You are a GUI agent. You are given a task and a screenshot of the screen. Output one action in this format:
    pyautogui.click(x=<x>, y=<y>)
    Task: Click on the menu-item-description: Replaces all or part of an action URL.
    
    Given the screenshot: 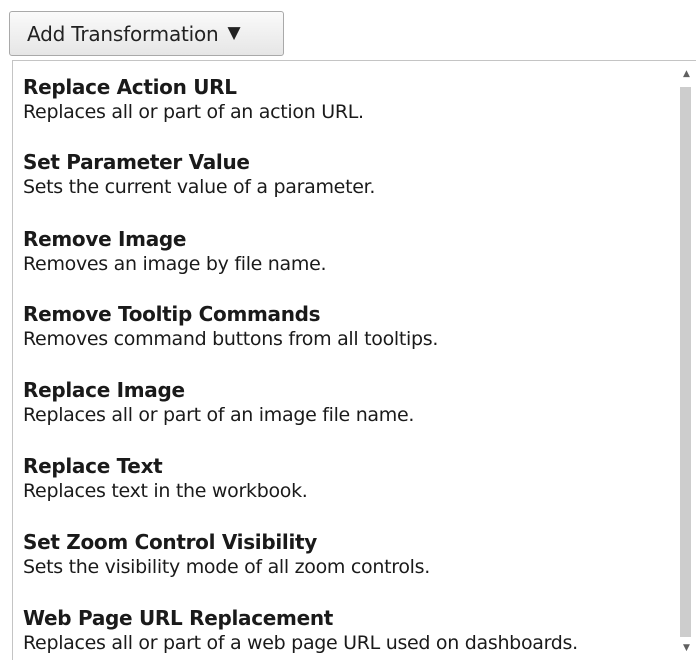 What is the action you would take?
    pyautogui.click(x=193, y=112)
    